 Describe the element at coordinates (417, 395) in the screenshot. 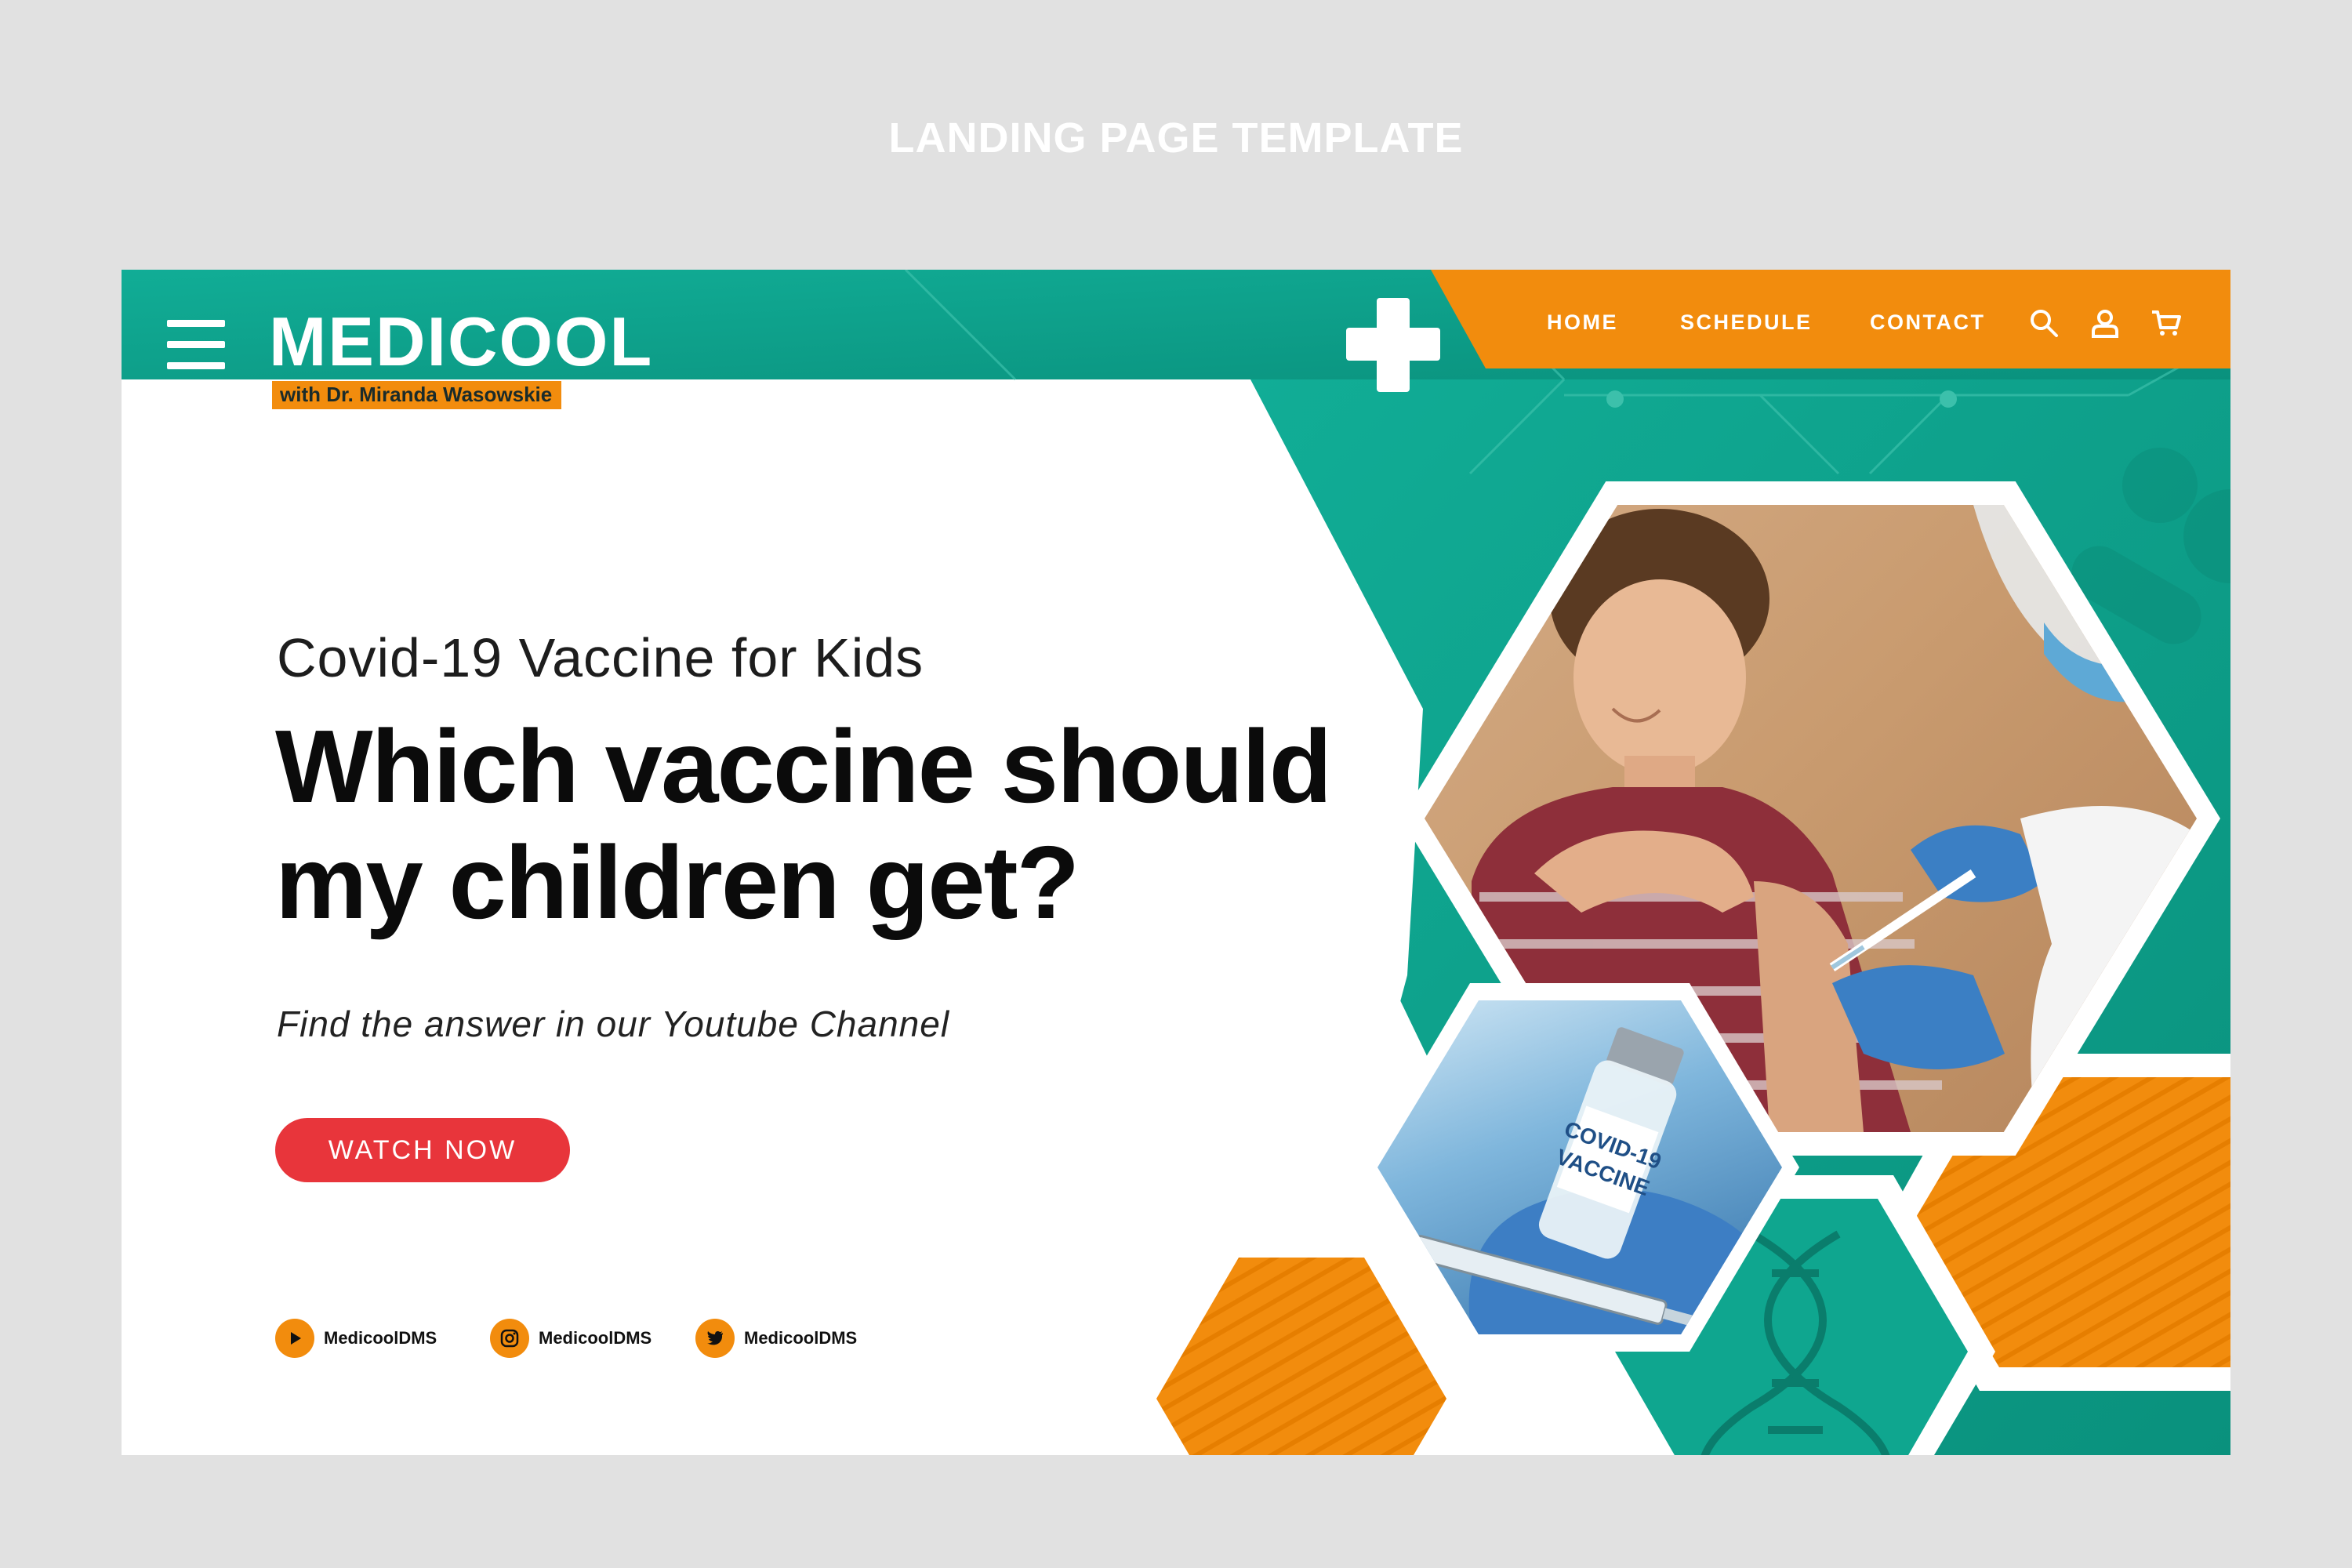

I see `brand-tagline: with Dr. Miranda Wasowskie` at that location.